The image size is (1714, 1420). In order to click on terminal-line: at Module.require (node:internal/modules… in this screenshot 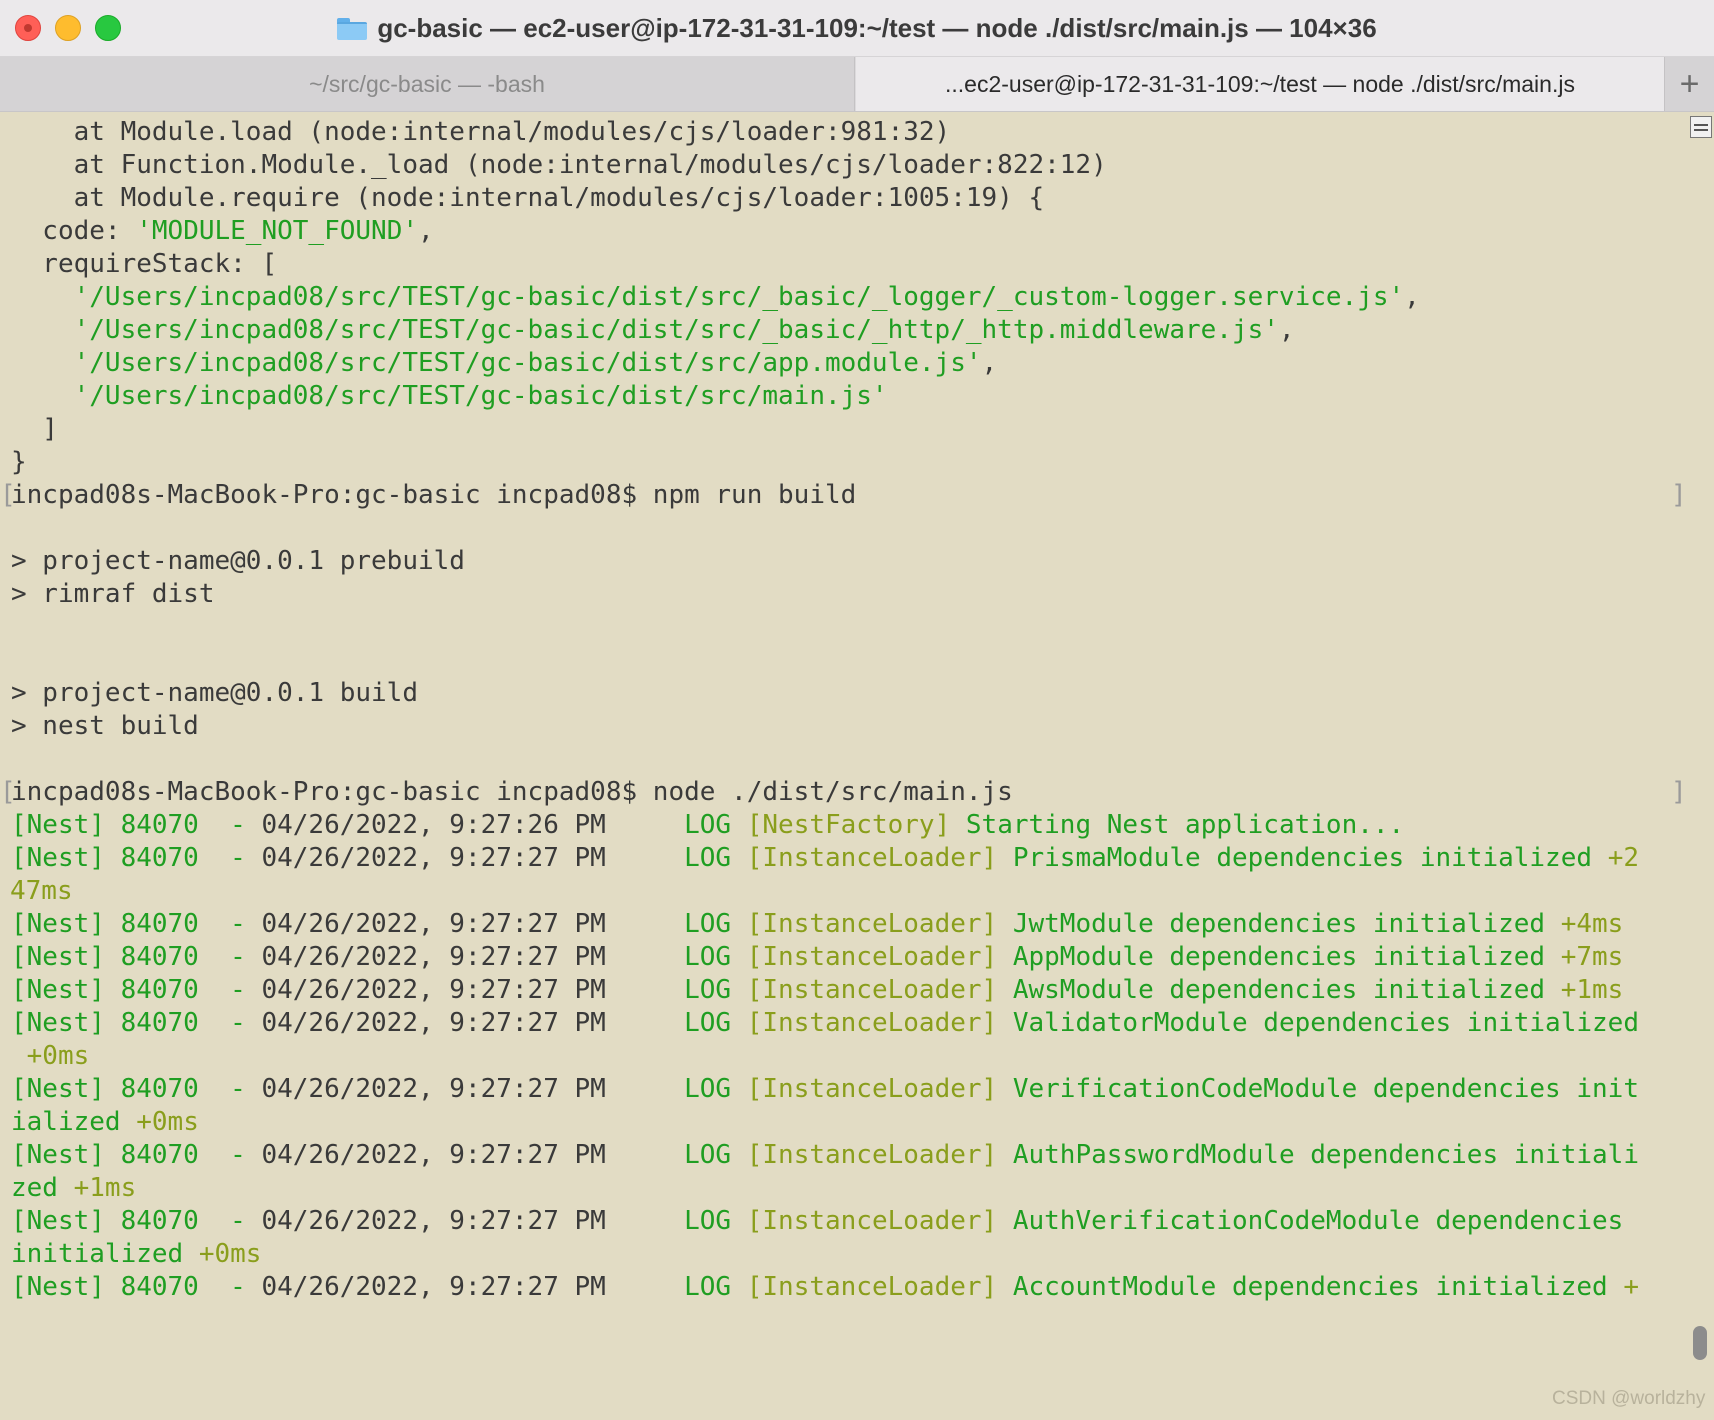, I will do `click(528, 198)`.